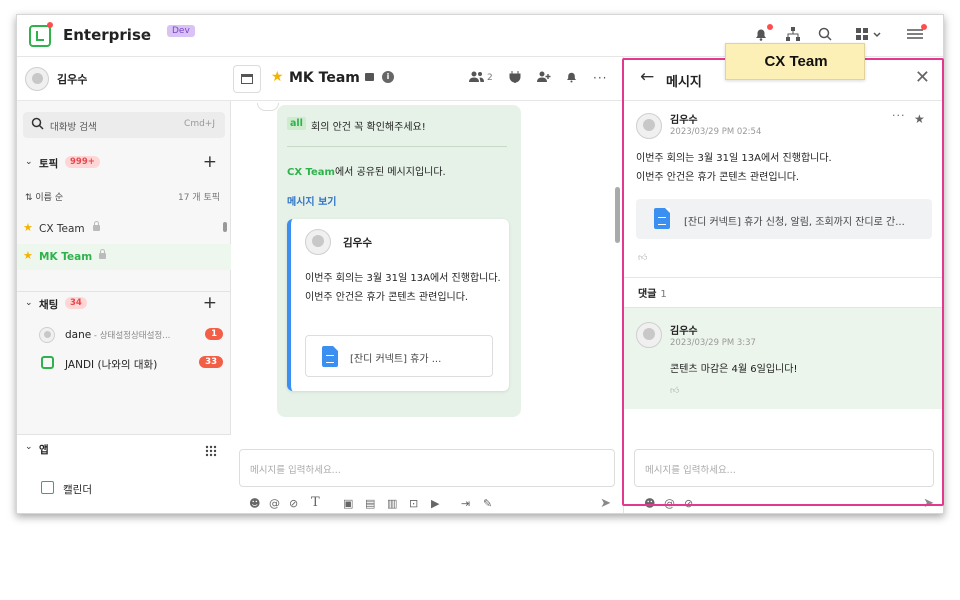  I want to click on workspace-name: Enterprise, so click(107, 35).